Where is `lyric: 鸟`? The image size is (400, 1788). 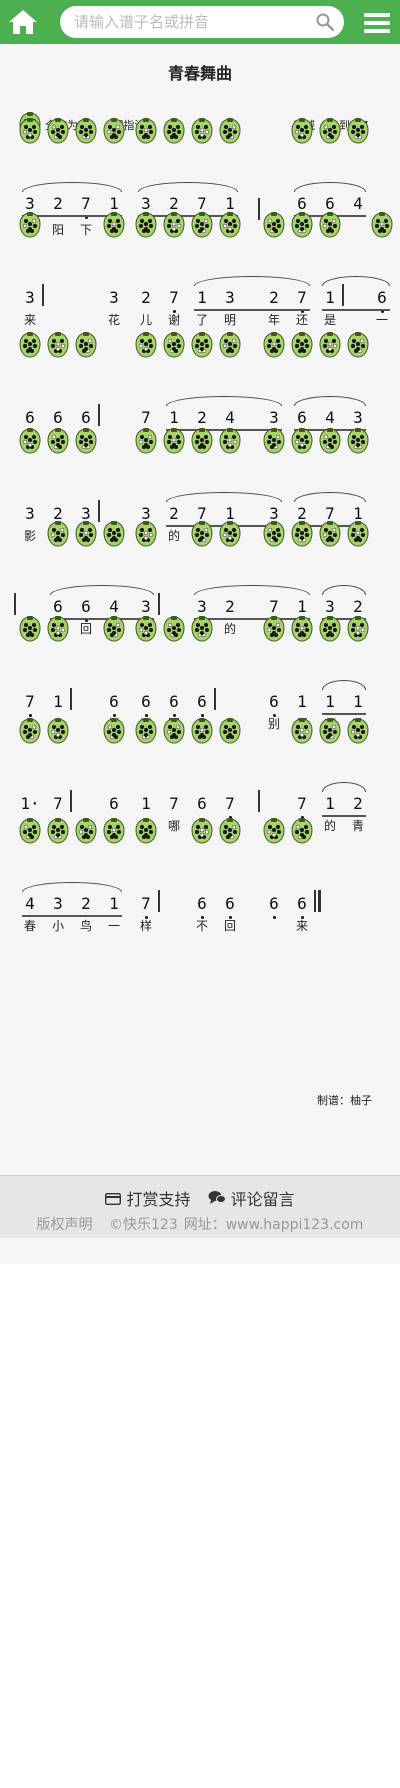
lyric: 鸟 is located at coordinates (85, 926).